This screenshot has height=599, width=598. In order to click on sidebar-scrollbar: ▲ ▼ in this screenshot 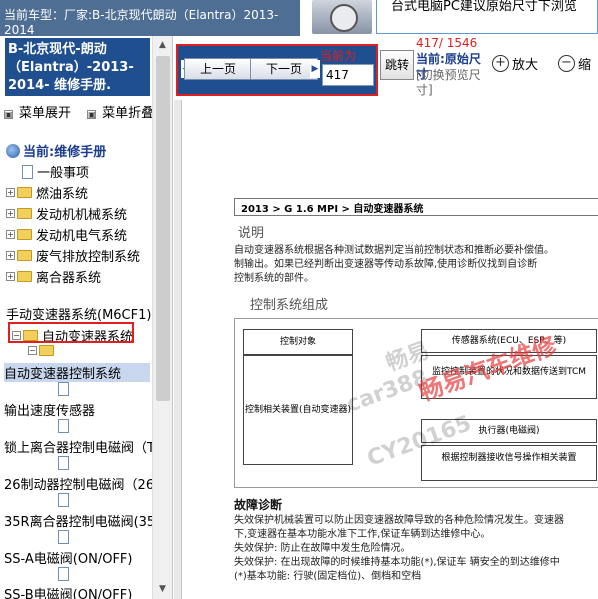, I will do `click(162, 317)`.